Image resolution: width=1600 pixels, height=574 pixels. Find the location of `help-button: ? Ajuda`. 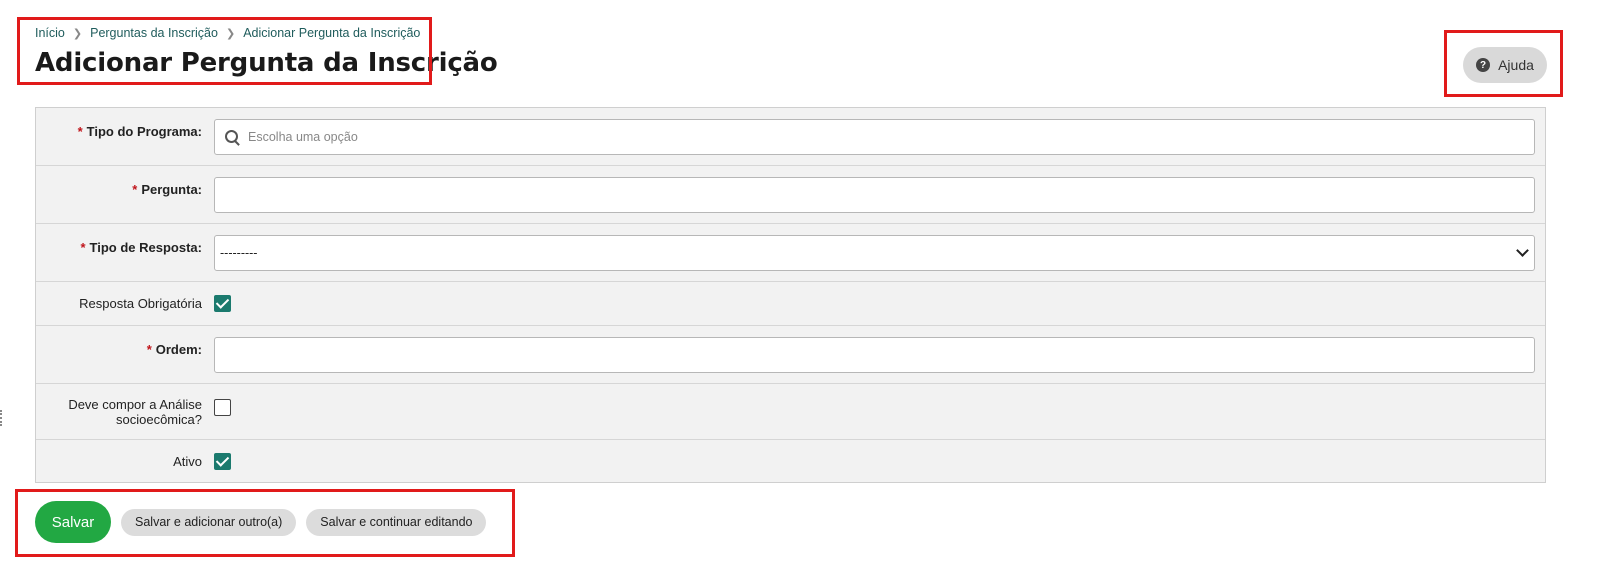

help-button: ? Ajuda is located at coordinates (1505, 65).